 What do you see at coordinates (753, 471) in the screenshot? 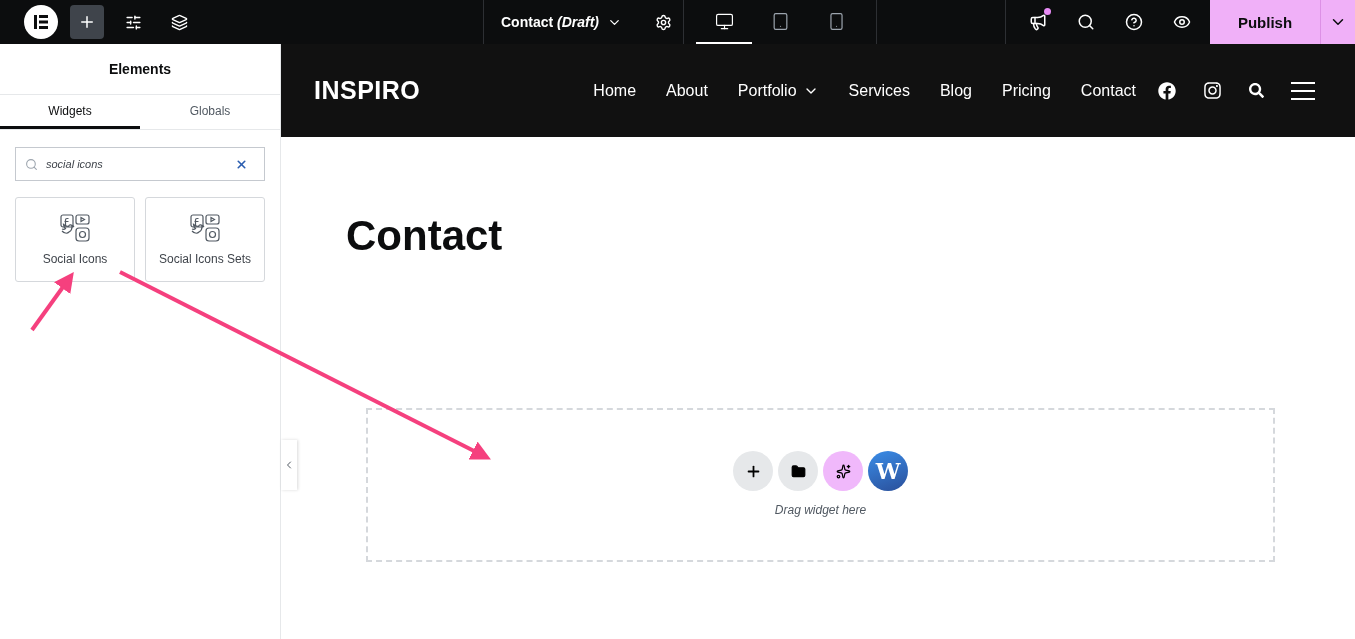
I see `add-section-button` at bounding box center [753, 471].